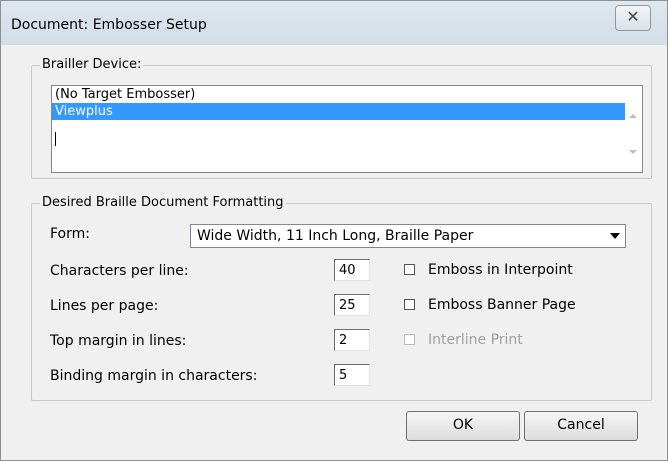 This screenshot has width=668, height=461. What do you see at coordinates (500, 270) in the screenshot?
I see `emboss-interpoint-label: Emboss in Interpoint` at bounding box center [500, 270].